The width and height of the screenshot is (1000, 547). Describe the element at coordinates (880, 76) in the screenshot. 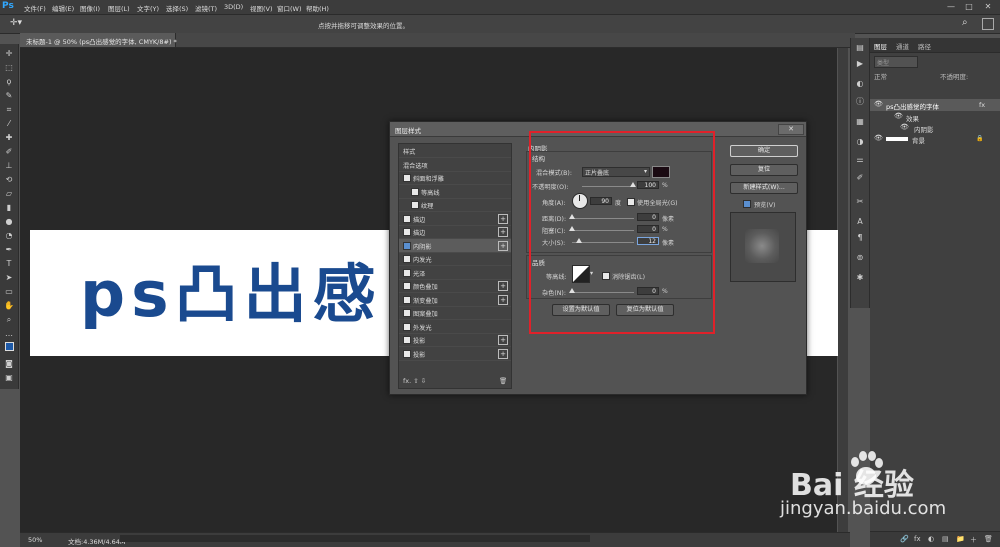

I see `layer-blend-mode-select: 正常` at that location.